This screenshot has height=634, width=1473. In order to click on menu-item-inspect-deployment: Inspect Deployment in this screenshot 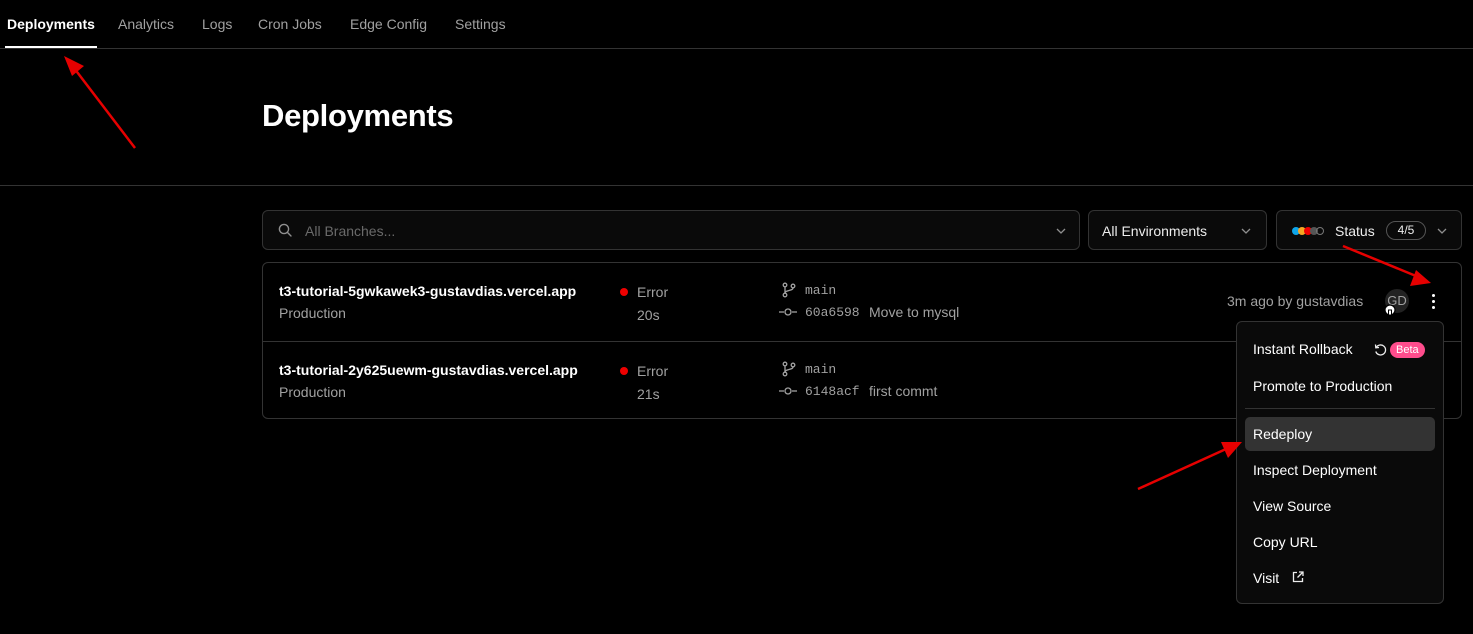, I will do `click(1340, 470)`.